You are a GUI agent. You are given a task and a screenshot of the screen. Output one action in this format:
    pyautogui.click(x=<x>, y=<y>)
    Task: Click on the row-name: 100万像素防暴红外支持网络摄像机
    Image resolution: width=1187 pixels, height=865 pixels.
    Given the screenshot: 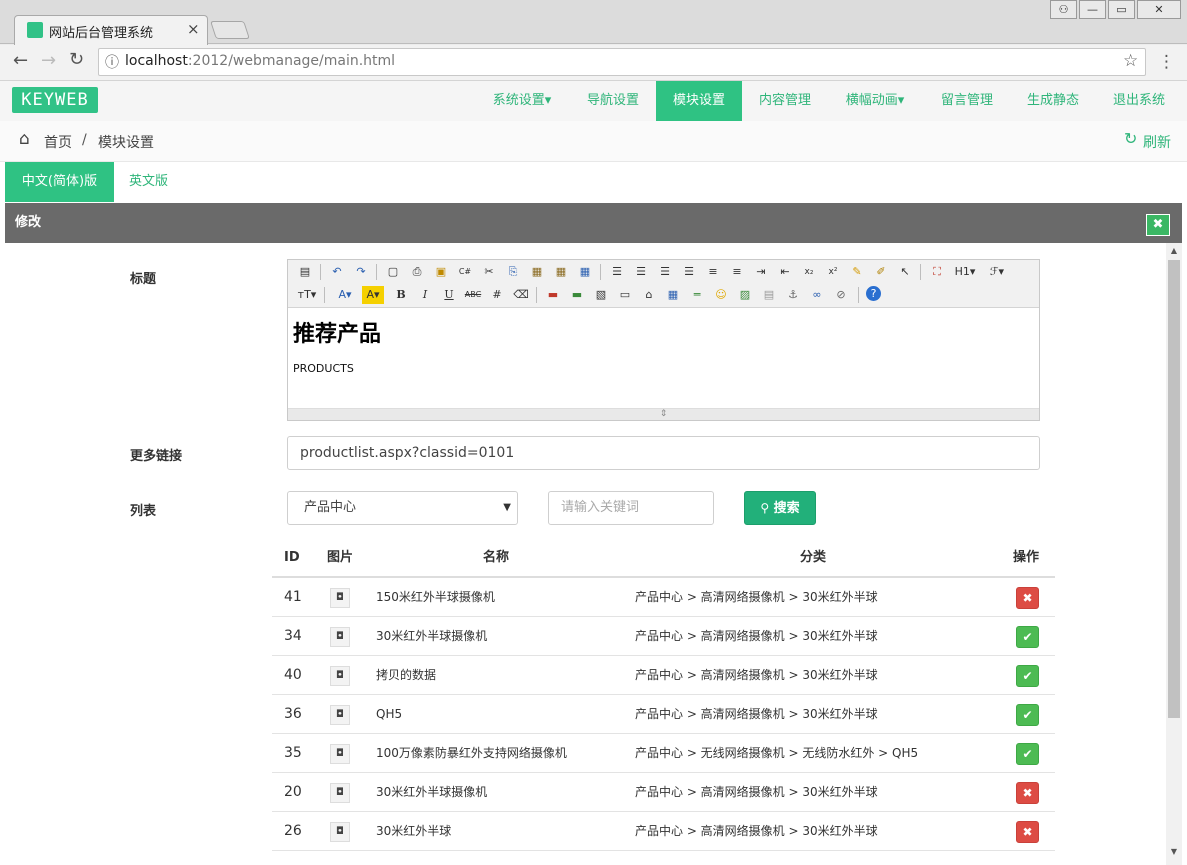 What is the action you would take?
    pyautogui.click(x=471, y=753)
    